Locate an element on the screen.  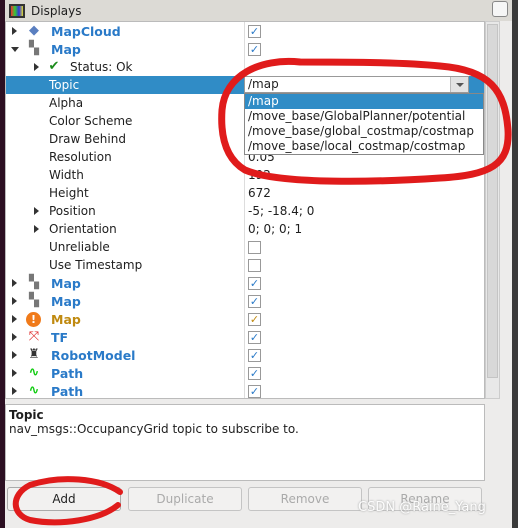
topic-option: /move_base/local_costmap/costmap is located at coordinates (364, 146).